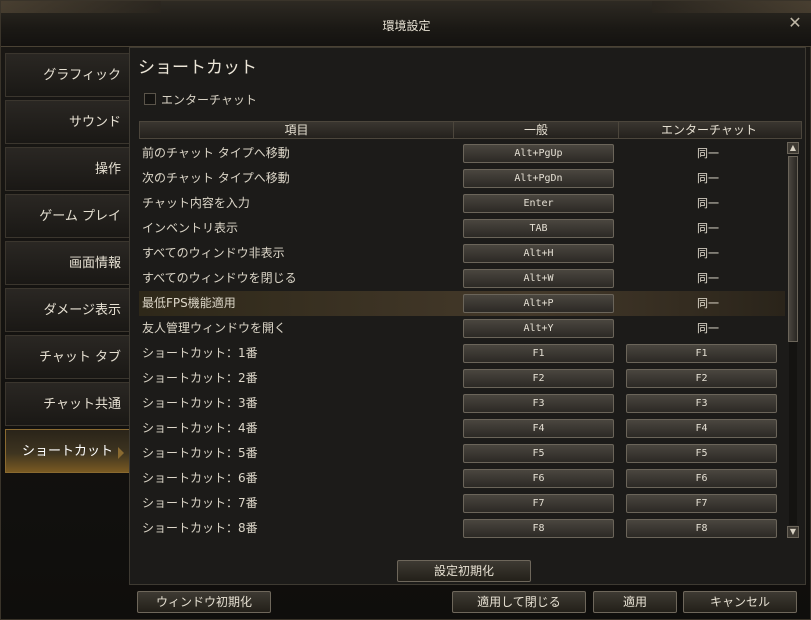 This screenshot has width=811, height=620. I want to click on enter-chat-key-button: F8, so click(701, 528).